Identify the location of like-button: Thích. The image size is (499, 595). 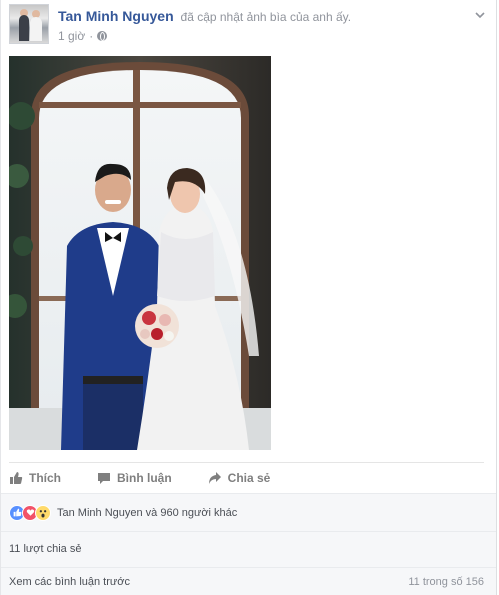
(35, 478).